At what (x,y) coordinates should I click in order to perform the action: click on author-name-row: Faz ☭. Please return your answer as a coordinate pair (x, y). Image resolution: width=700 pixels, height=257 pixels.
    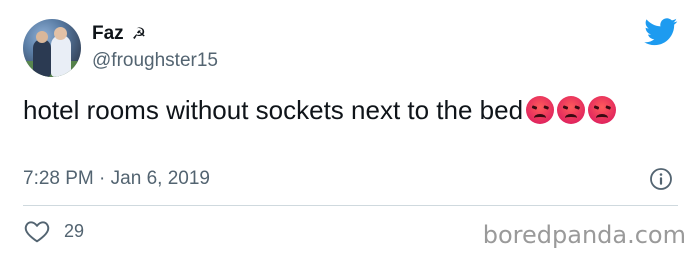
    Looking at the image, I should click on (119, 34).